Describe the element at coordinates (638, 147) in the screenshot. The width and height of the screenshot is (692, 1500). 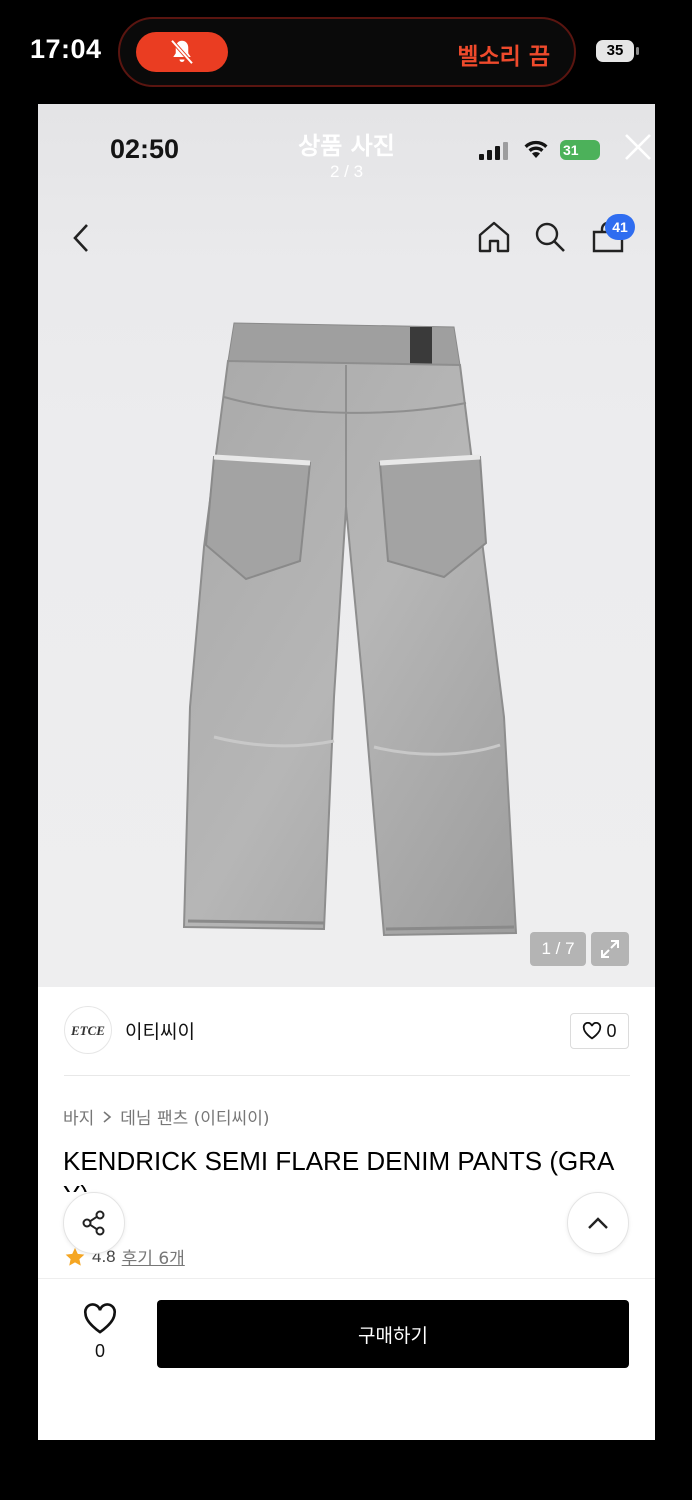
I see `close-icon` at that location.